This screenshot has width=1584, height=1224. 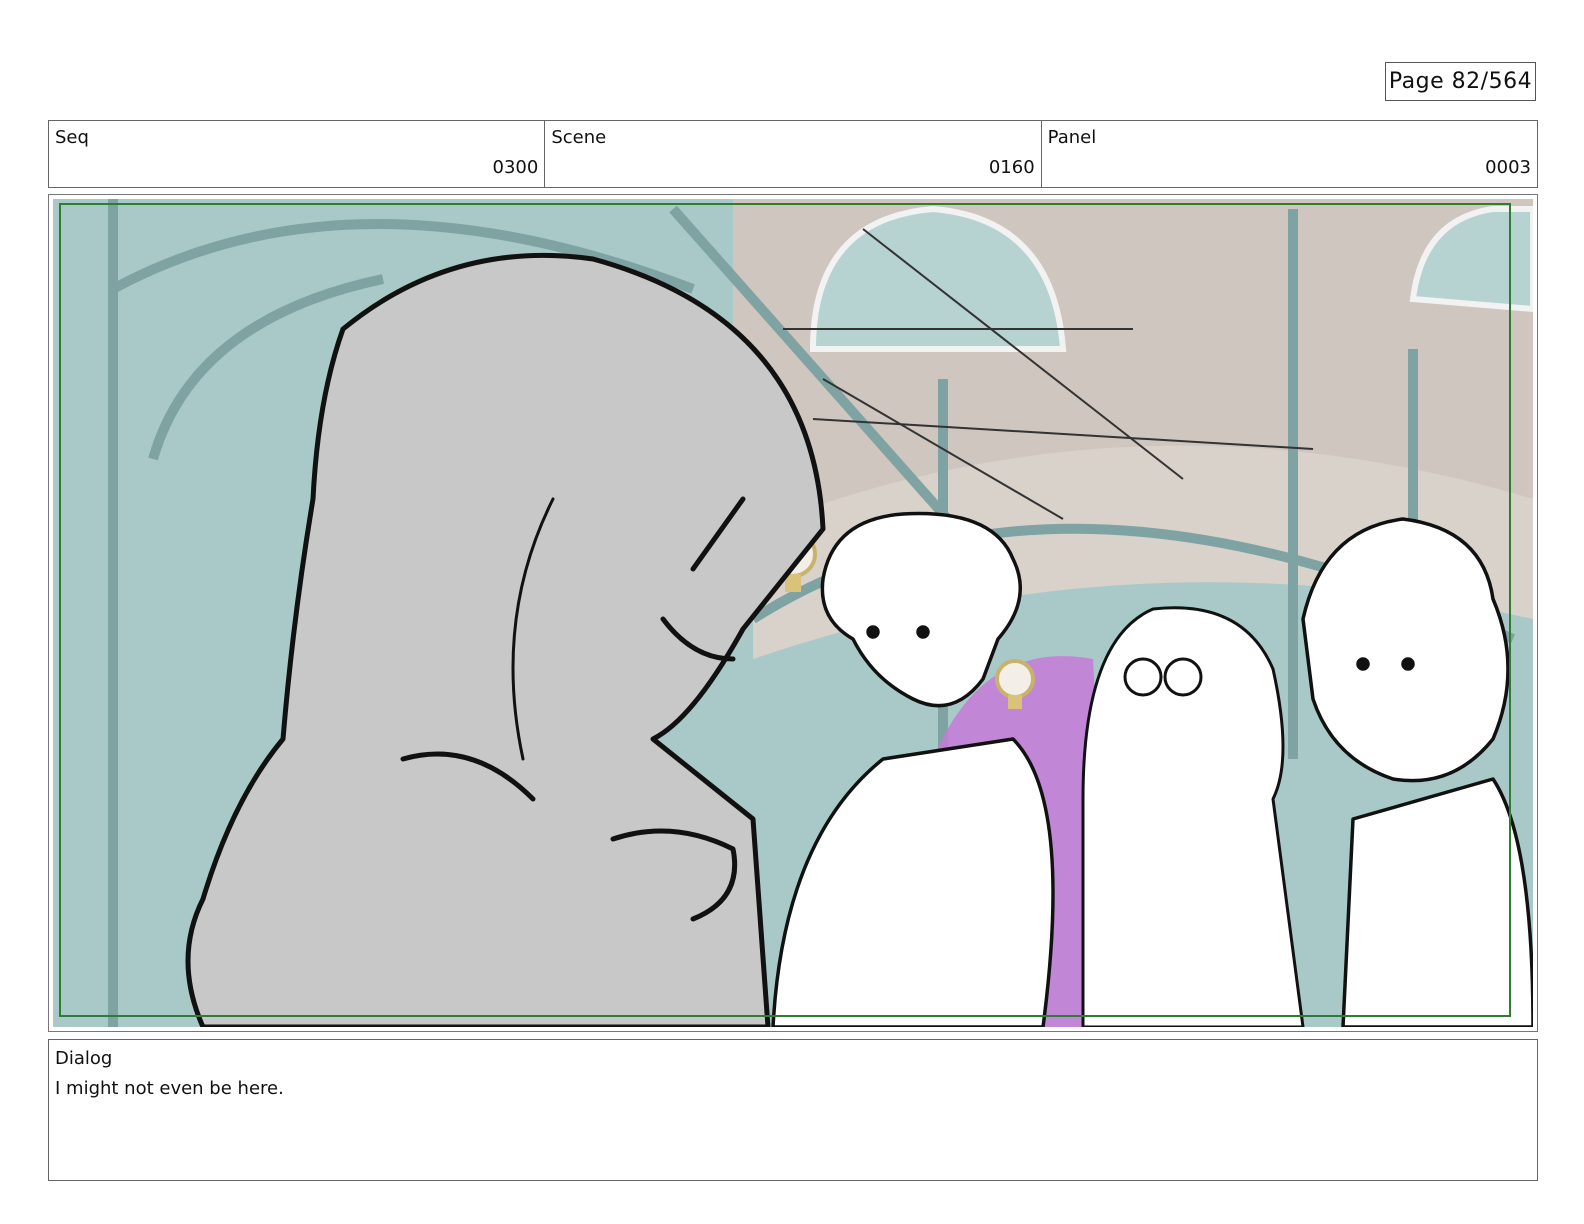 I want to click on dialog-box: Dialog I might not even be here., so click(x=793, y=1110).